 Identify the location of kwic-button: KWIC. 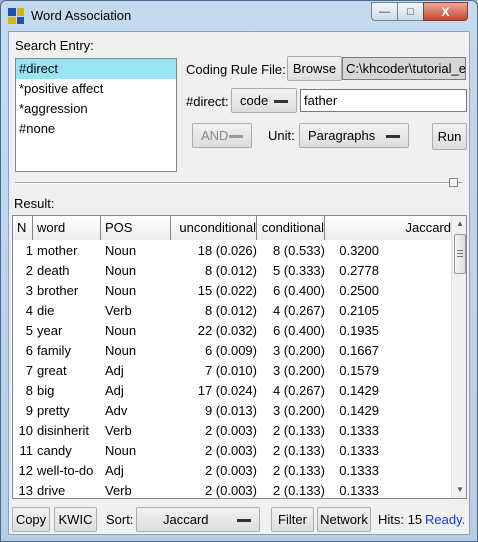
(75, 519).